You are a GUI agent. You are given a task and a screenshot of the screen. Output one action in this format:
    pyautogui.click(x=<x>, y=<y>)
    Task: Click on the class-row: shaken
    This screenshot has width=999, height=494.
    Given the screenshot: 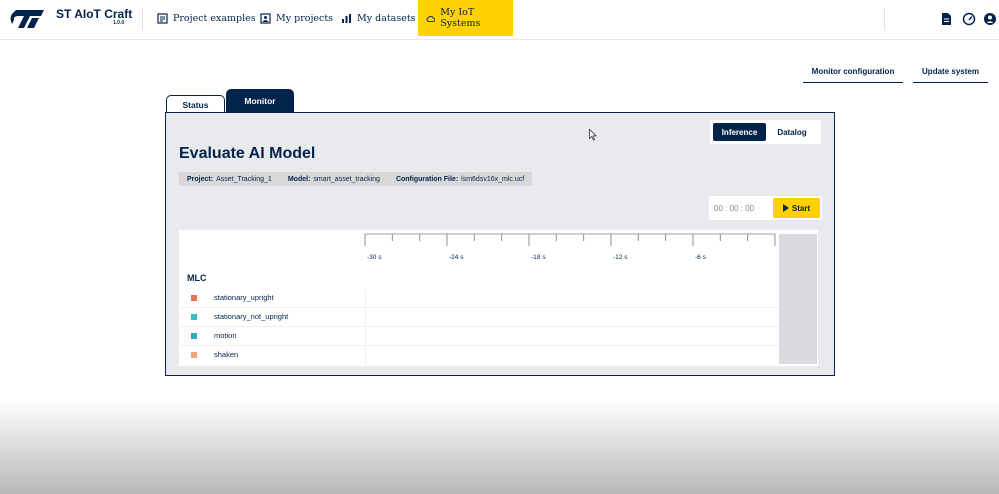 What is the action you would take?
    pyautogui.click(x=479, y=355)
    